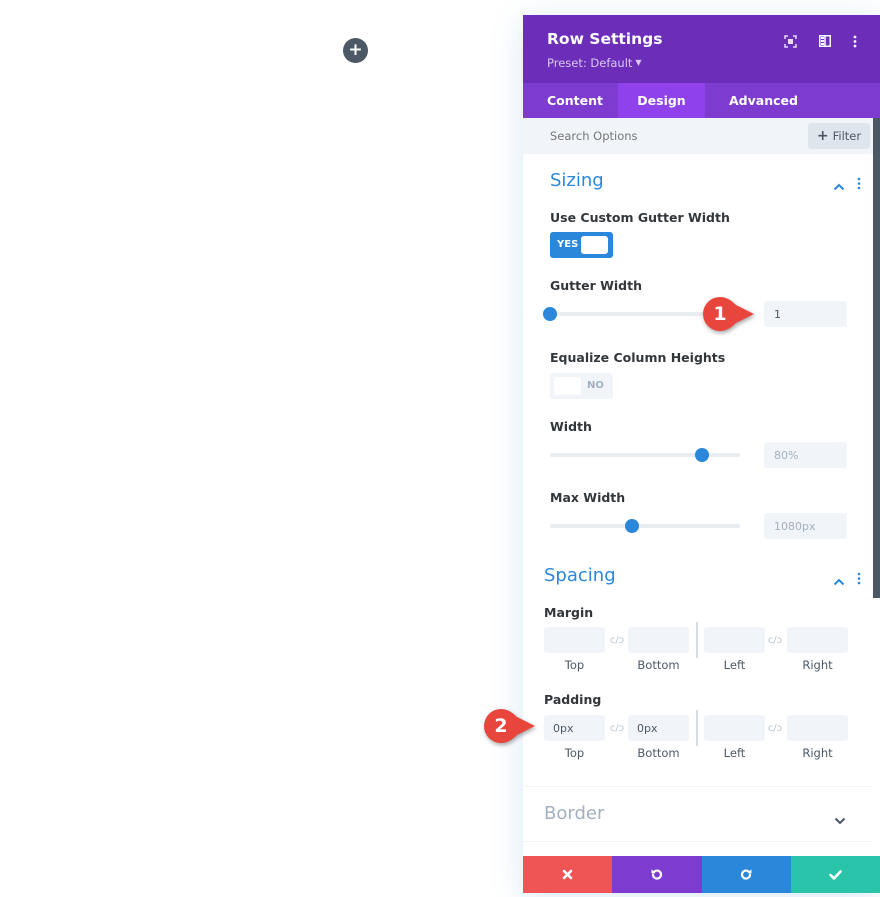 This screenshot has width=880, height=897. I want to click on margin-right-input, so click(817, 640).